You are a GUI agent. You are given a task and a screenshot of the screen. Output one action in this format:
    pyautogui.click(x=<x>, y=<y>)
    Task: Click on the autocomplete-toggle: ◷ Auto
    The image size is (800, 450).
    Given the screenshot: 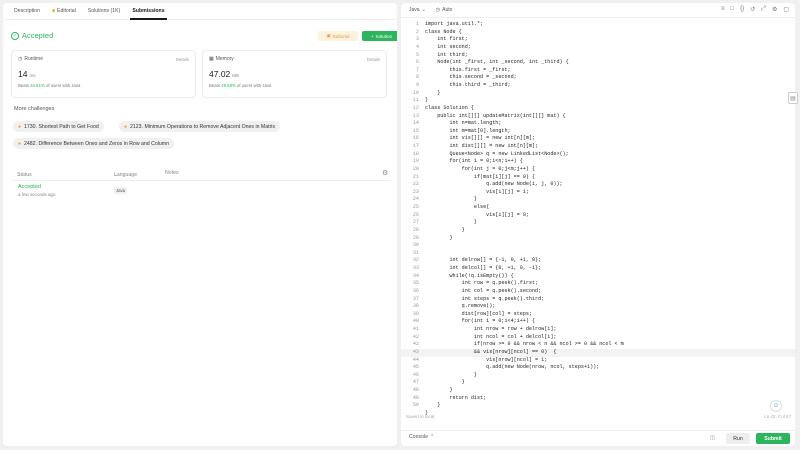 What is the action you would take?
    pyautogui.click(x=444, y=10)
    